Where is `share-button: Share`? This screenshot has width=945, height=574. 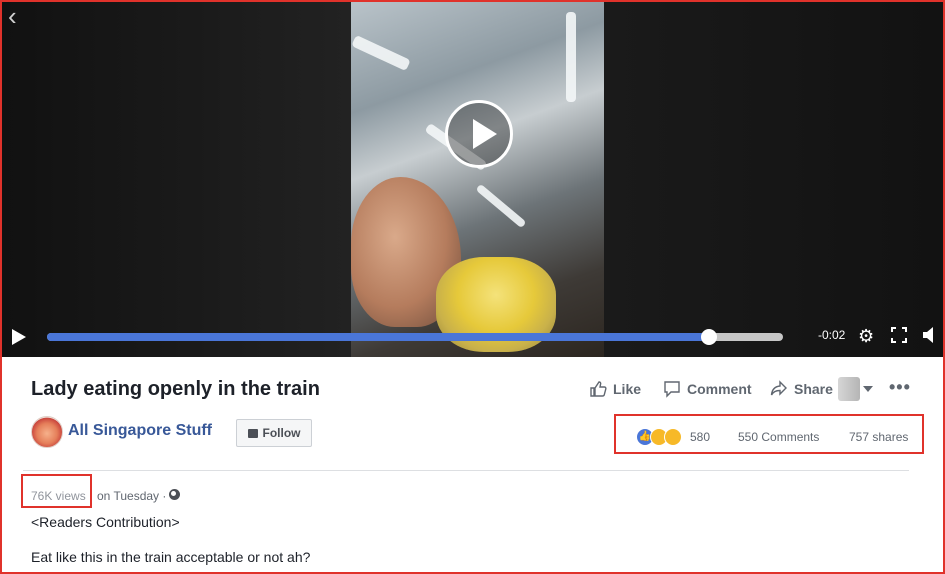 share-button: Share is located at coordinates (801, 389).